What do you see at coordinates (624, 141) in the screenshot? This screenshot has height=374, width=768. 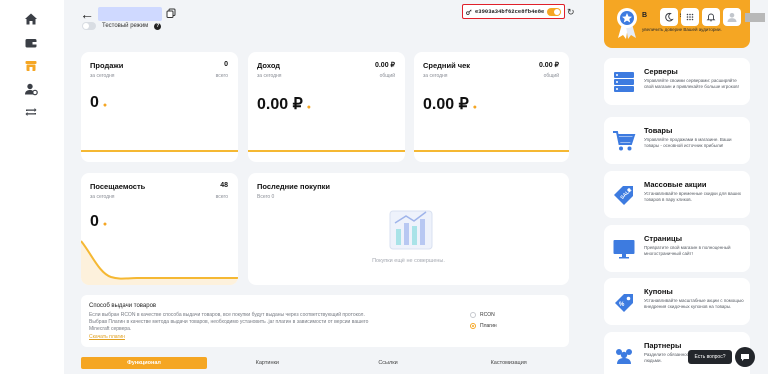 I see `cart-icon` at bounding box center [624, 141].